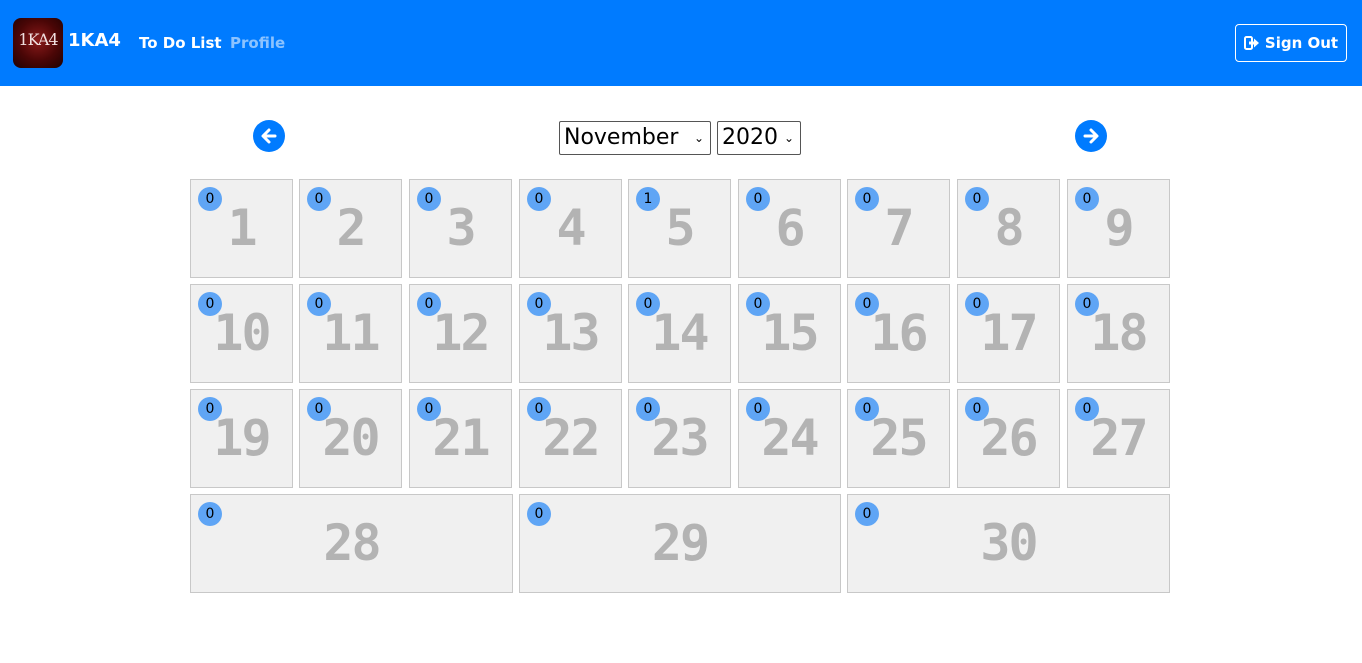 This screenshot has height=663, width=1362. What do you see at coordinates (241, 228) in the screenshot?
I see `calendar-day-1: 10` at bounding box center [241, 228].